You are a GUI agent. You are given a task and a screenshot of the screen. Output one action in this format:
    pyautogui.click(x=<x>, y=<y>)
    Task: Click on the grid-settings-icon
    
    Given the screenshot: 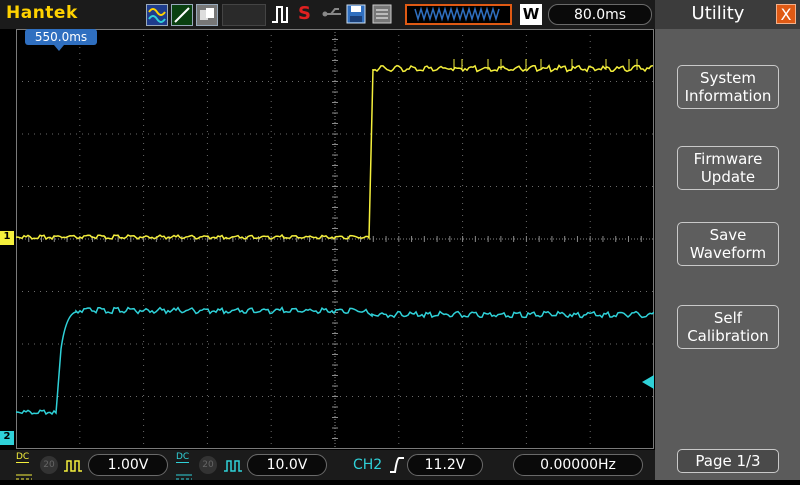 What is the action you would take?
    pyautogui.click(x=382, y=14)
    